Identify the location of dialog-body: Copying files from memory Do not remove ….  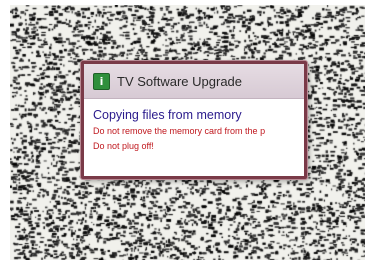
(194, 125).